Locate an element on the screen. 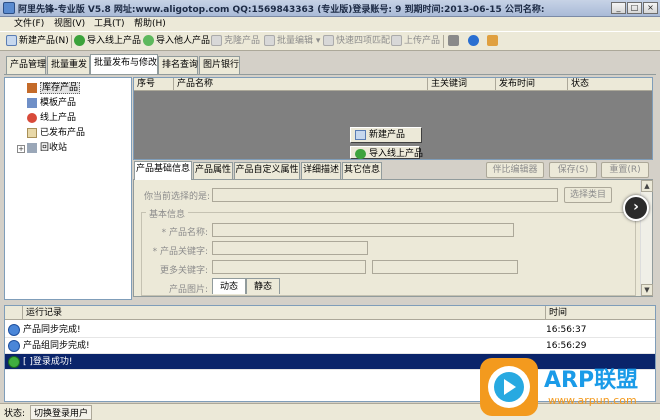 This screenshot has height=420, width=660. import-others-button: 导入他人产品 is located at coordinates (176, 41).